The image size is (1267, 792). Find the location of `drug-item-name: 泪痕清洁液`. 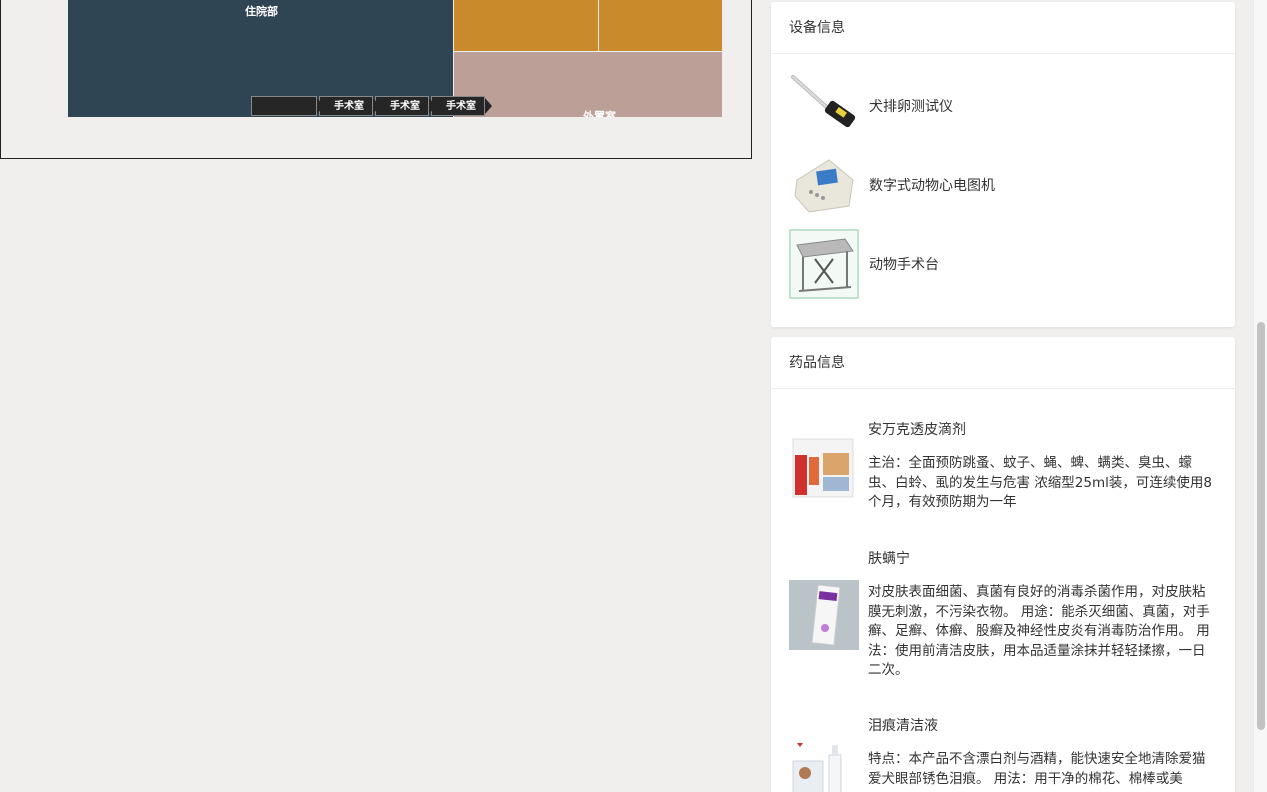

drug-item-name: 泪痕清洁液 is located at coordinates (903, 726).